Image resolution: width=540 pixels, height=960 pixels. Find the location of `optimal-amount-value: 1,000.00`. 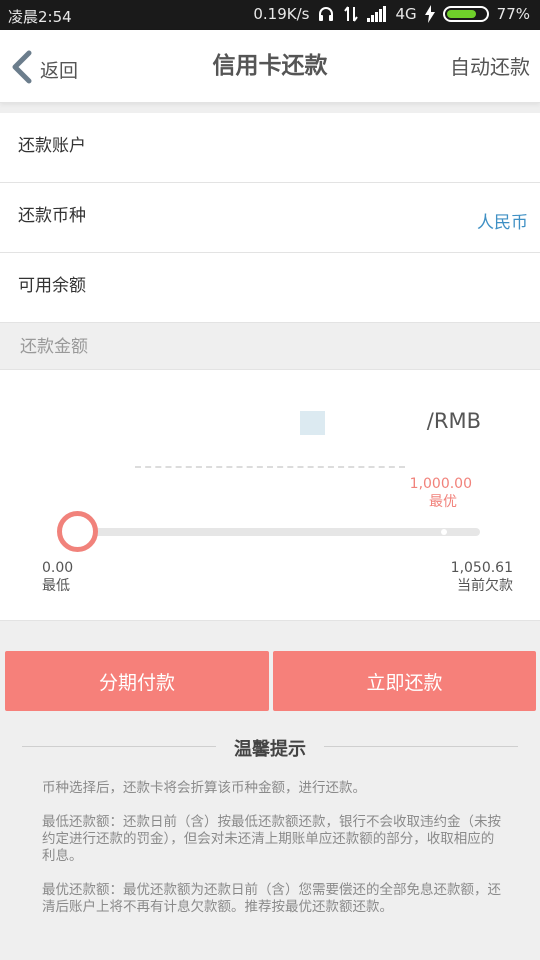

optimal-amount-value: 1,000.00 is located at coordinates (440, 484).